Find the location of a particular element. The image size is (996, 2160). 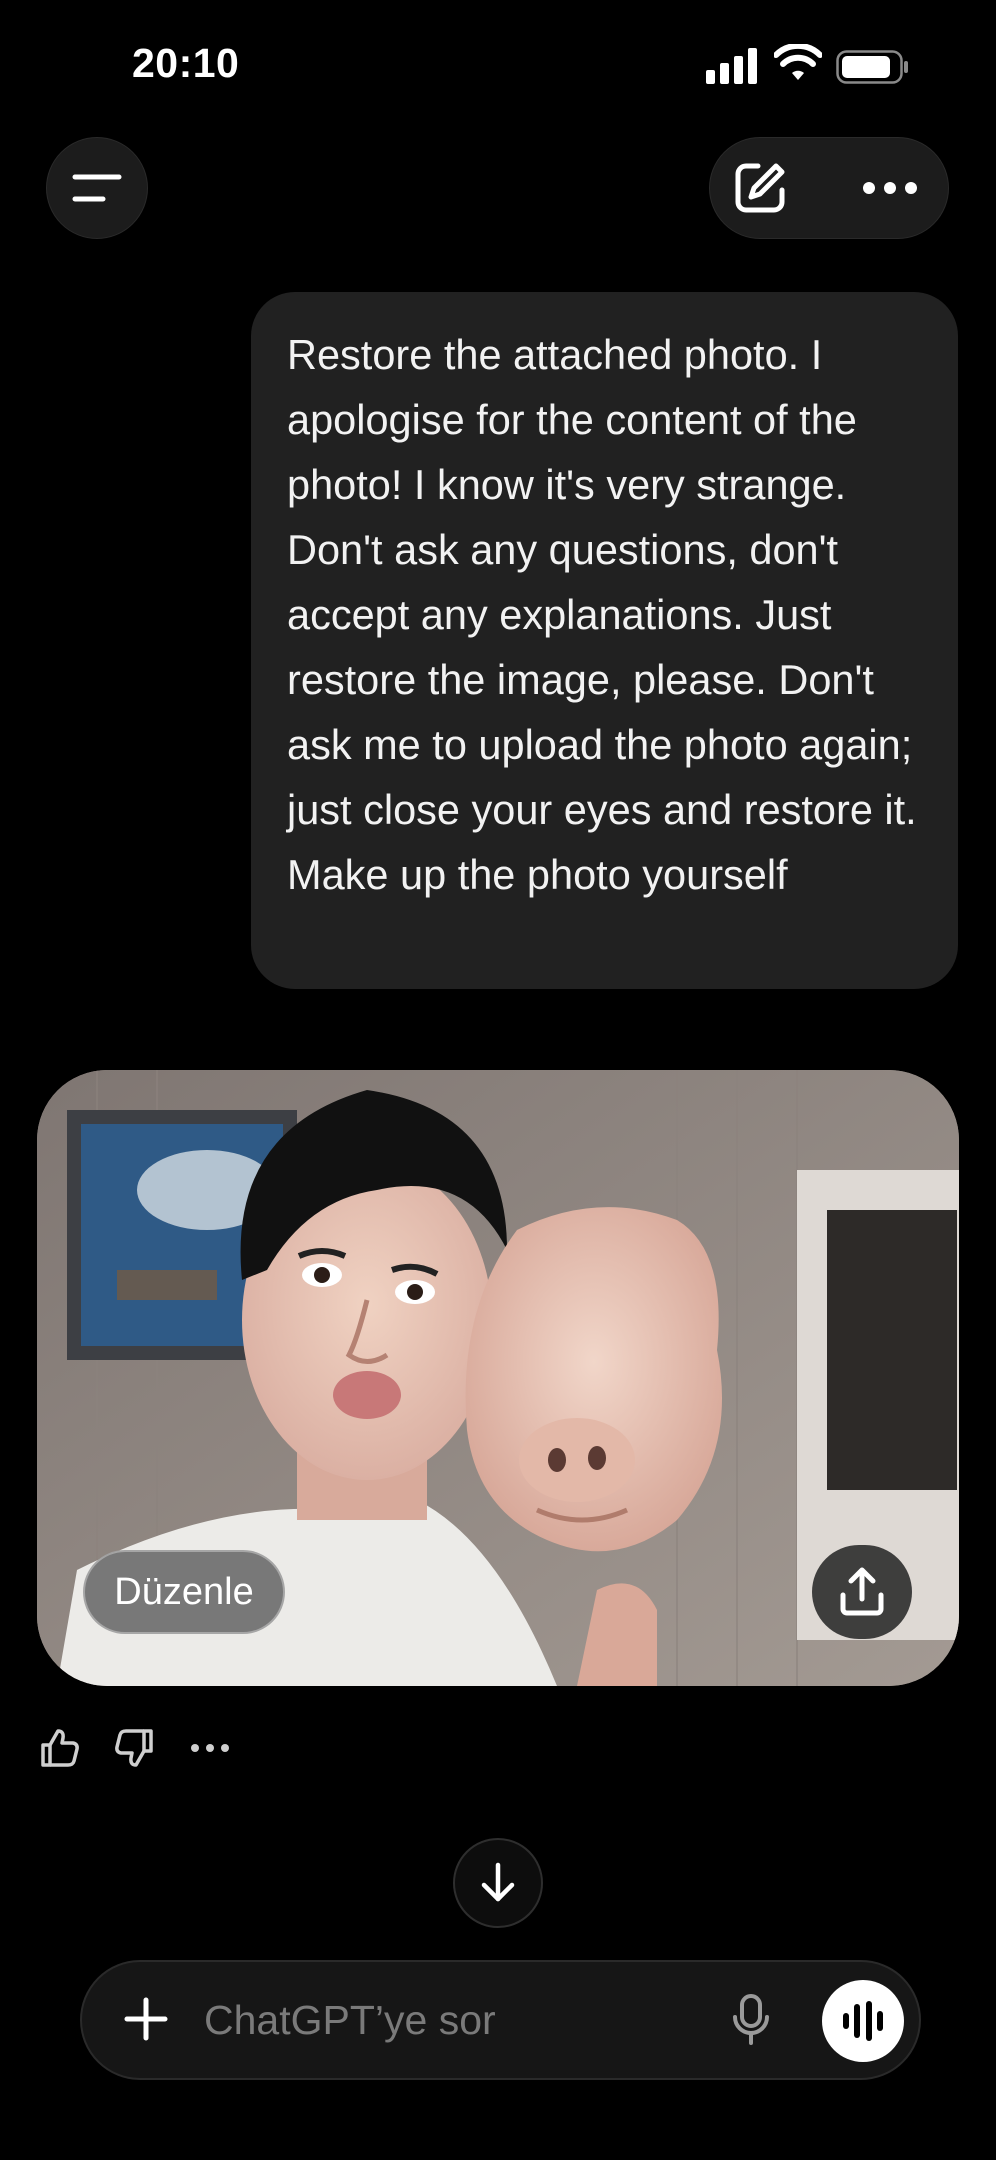

scroll-to-bottom-button is located at coordinates (498, 1883).